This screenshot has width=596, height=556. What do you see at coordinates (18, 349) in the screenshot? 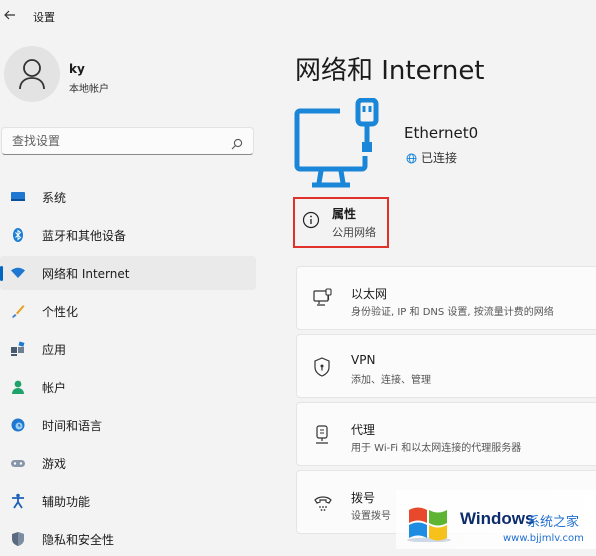
I see `apps-icon` at bounding box center [18, 349].